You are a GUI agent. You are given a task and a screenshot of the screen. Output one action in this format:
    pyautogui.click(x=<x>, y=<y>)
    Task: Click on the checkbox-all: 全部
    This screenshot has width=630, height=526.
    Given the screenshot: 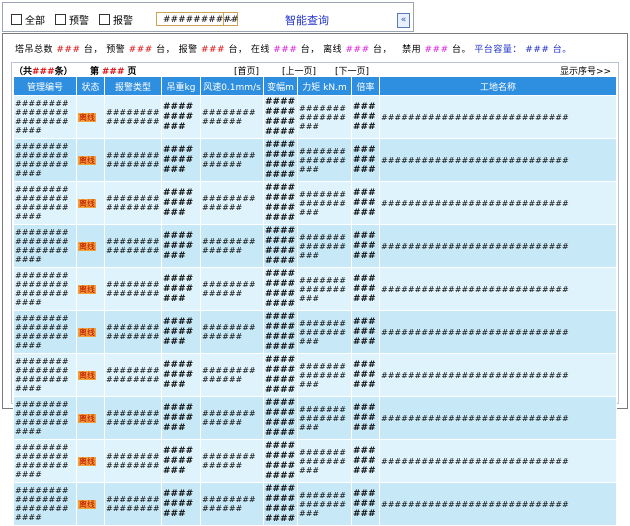 What is the action you would take?
    pyautogui.click(x=28, y=19)
    